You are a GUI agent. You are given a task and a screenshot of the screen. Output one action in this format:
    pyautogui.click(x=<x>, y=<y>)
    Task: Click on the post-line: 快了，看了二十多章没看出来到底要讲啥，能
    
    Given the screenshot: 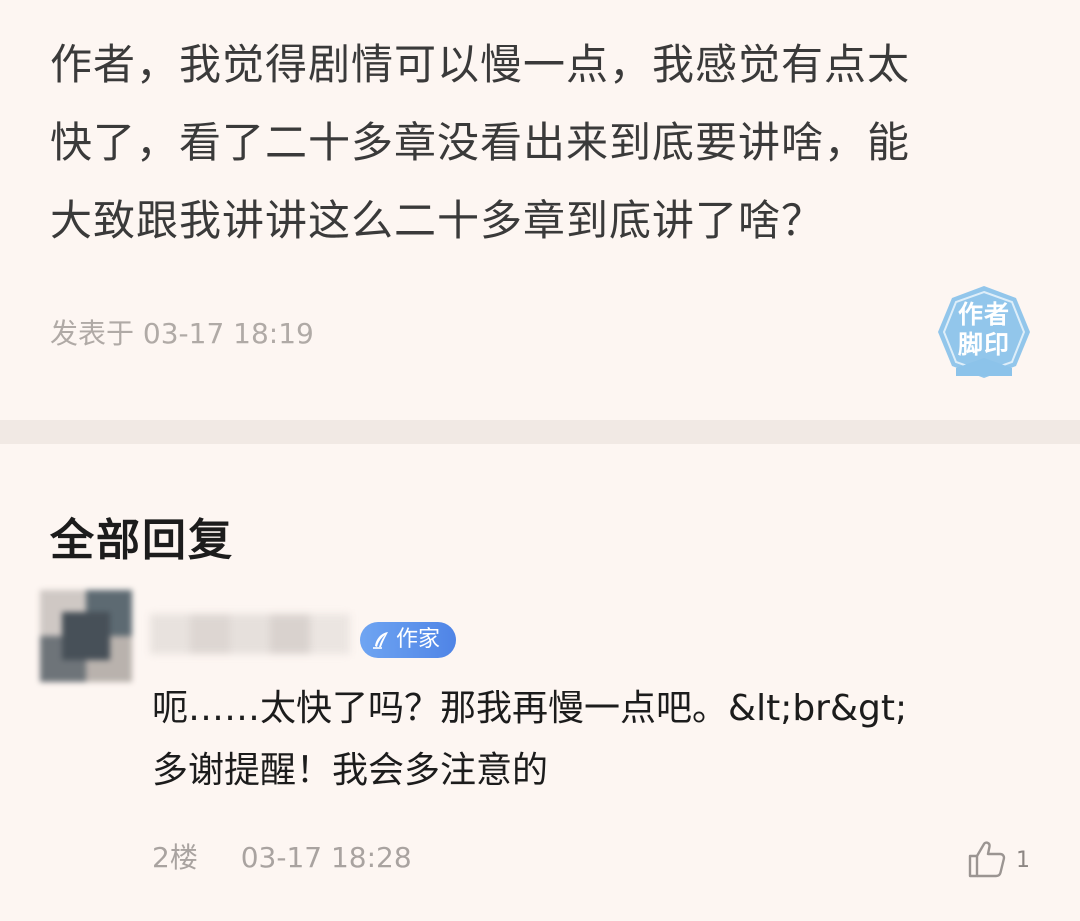 What is the action you would take?
    pyautogui.click(x=480, y=142)
    